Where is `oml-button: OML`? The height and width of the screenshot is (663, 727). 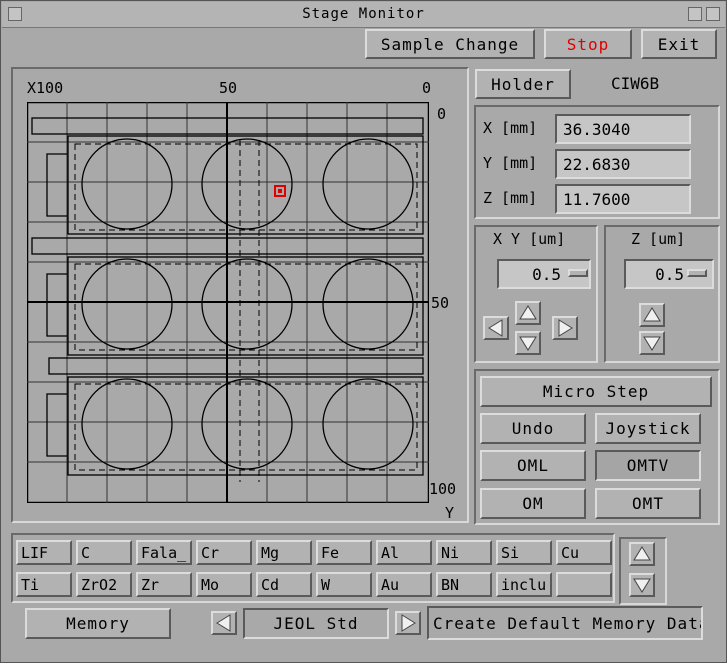 oml-button: OML is located at coordinates (533, 465).